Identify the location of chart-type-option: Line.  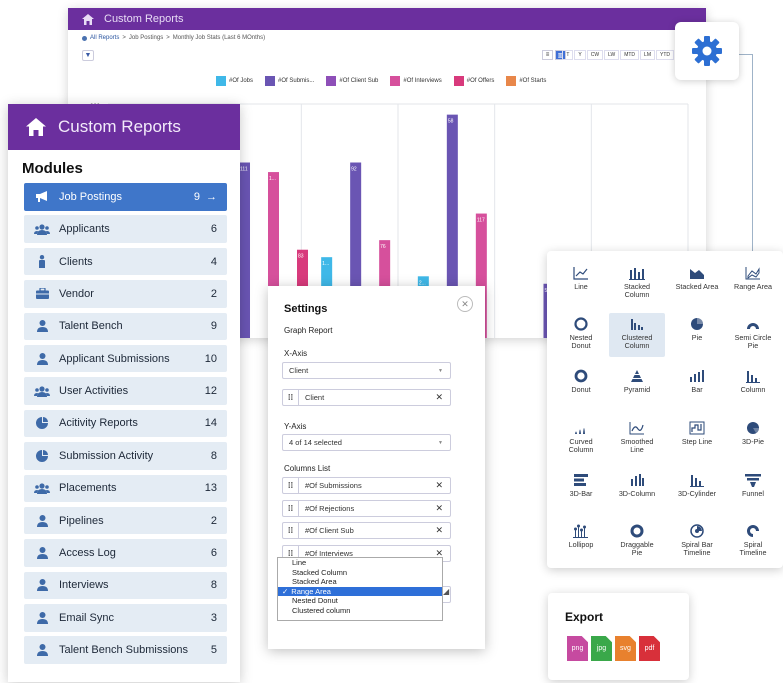
(581, 284).